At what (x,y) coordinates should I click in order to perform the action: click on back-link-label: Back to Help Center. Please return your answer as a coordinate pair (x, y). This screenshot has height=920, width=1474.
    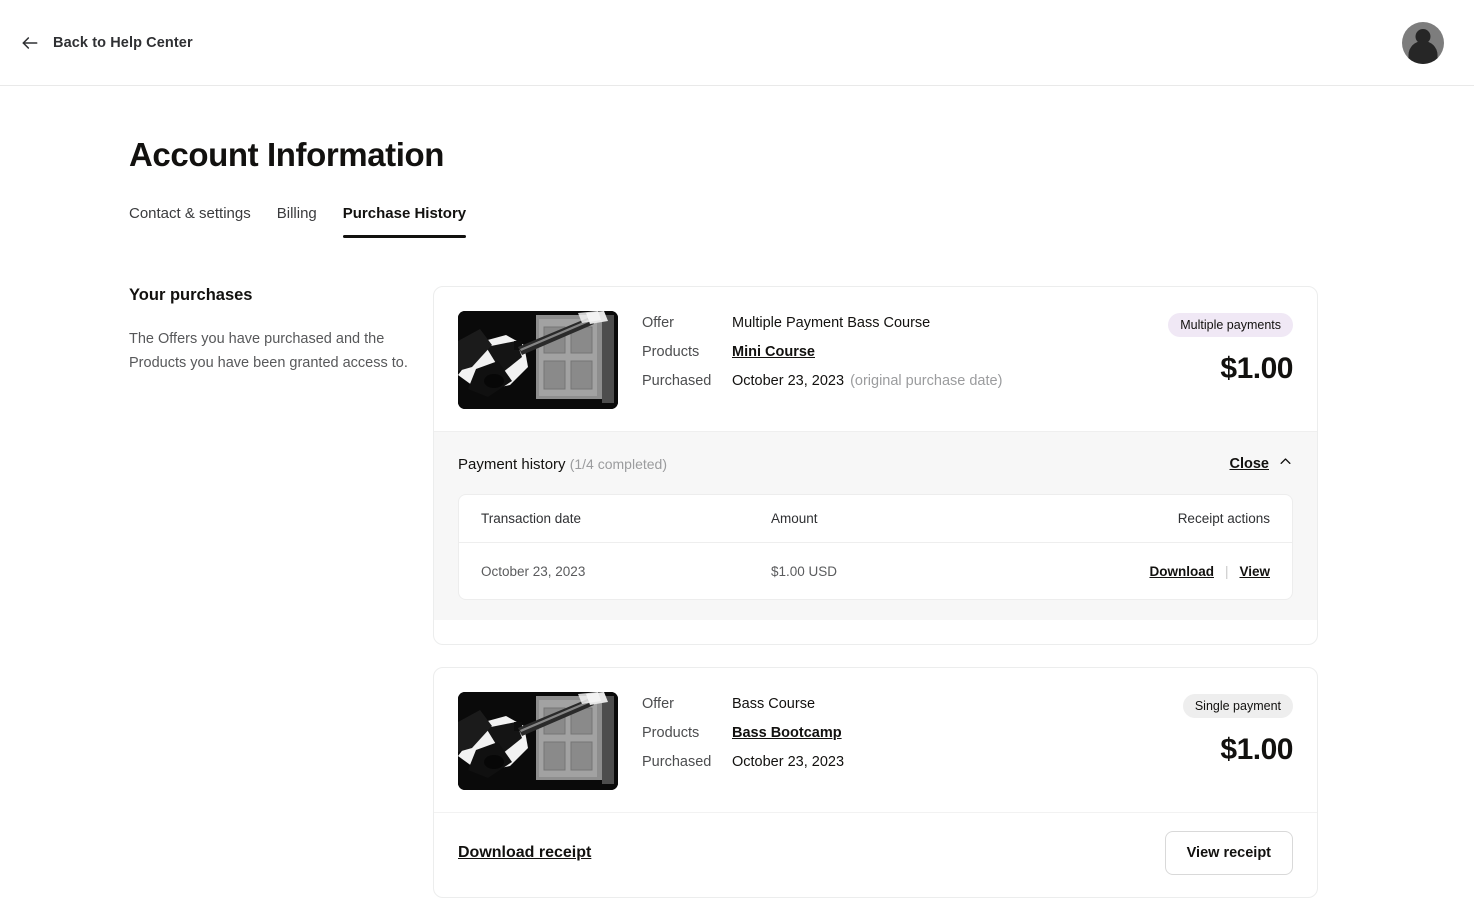
    Looking at the image, I should click on (123, 42).